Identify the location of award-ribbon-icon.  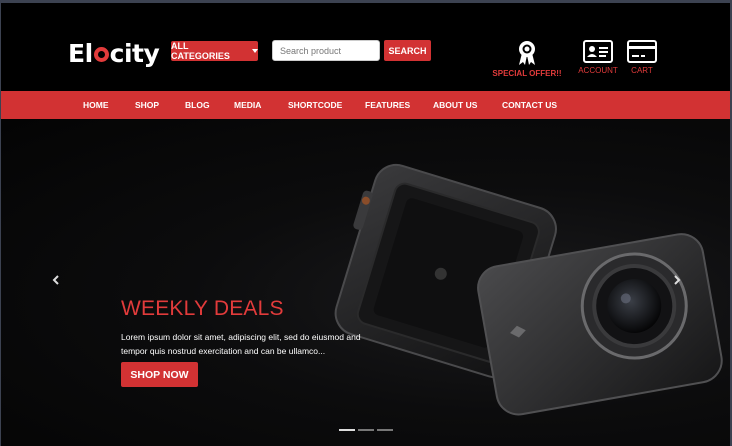
(527, 53).